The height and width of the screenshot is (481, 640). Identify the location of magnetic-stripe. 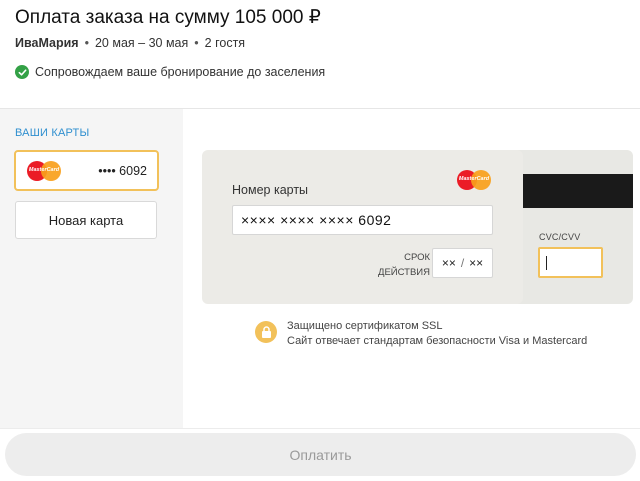
(578, 191).